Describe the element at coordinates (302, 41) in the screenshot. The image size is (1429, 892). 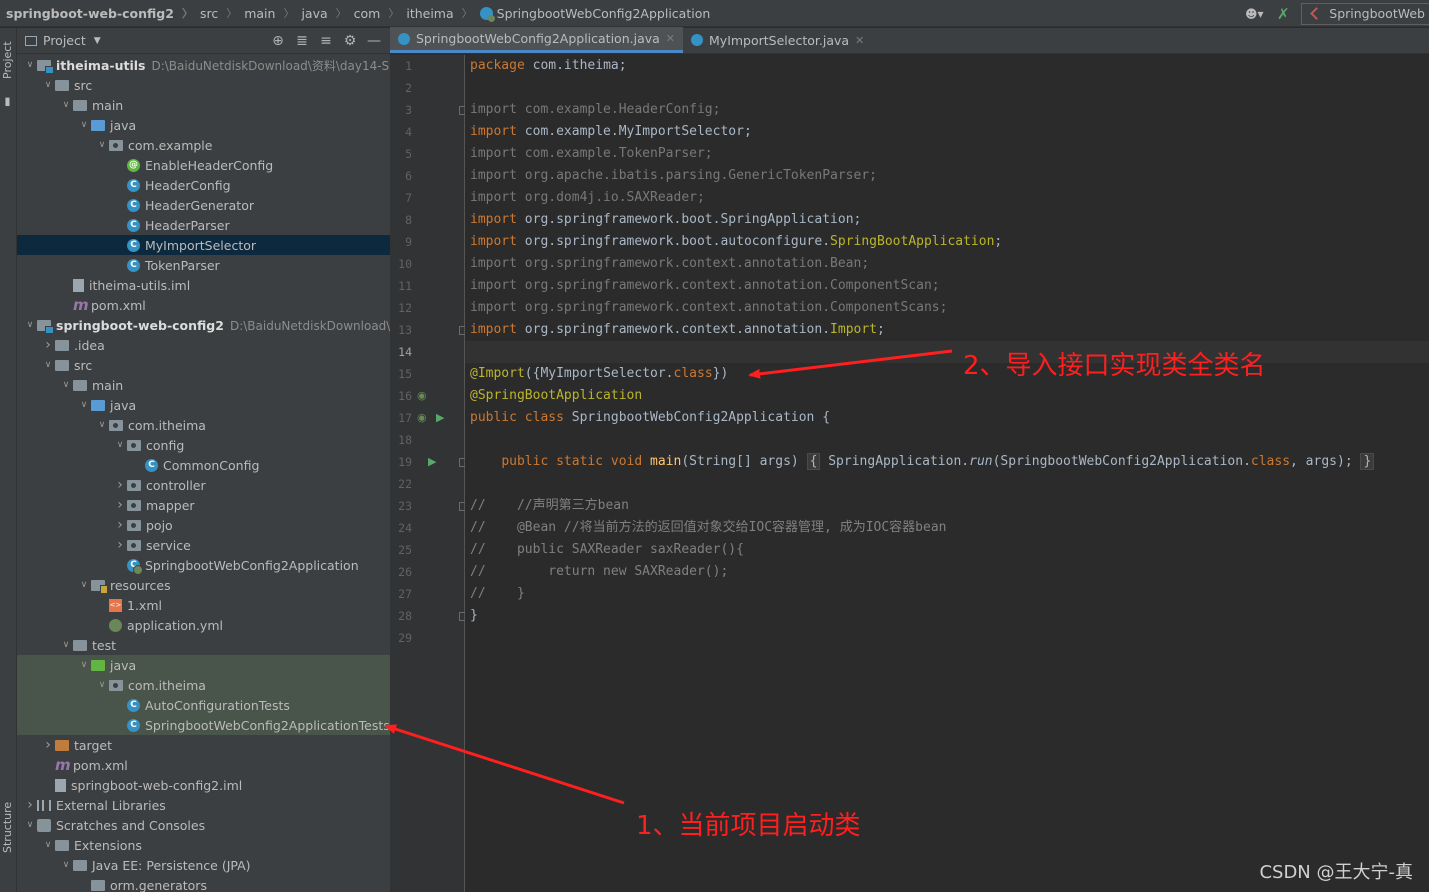
I see `expand-all-icon: ≣` at that location.